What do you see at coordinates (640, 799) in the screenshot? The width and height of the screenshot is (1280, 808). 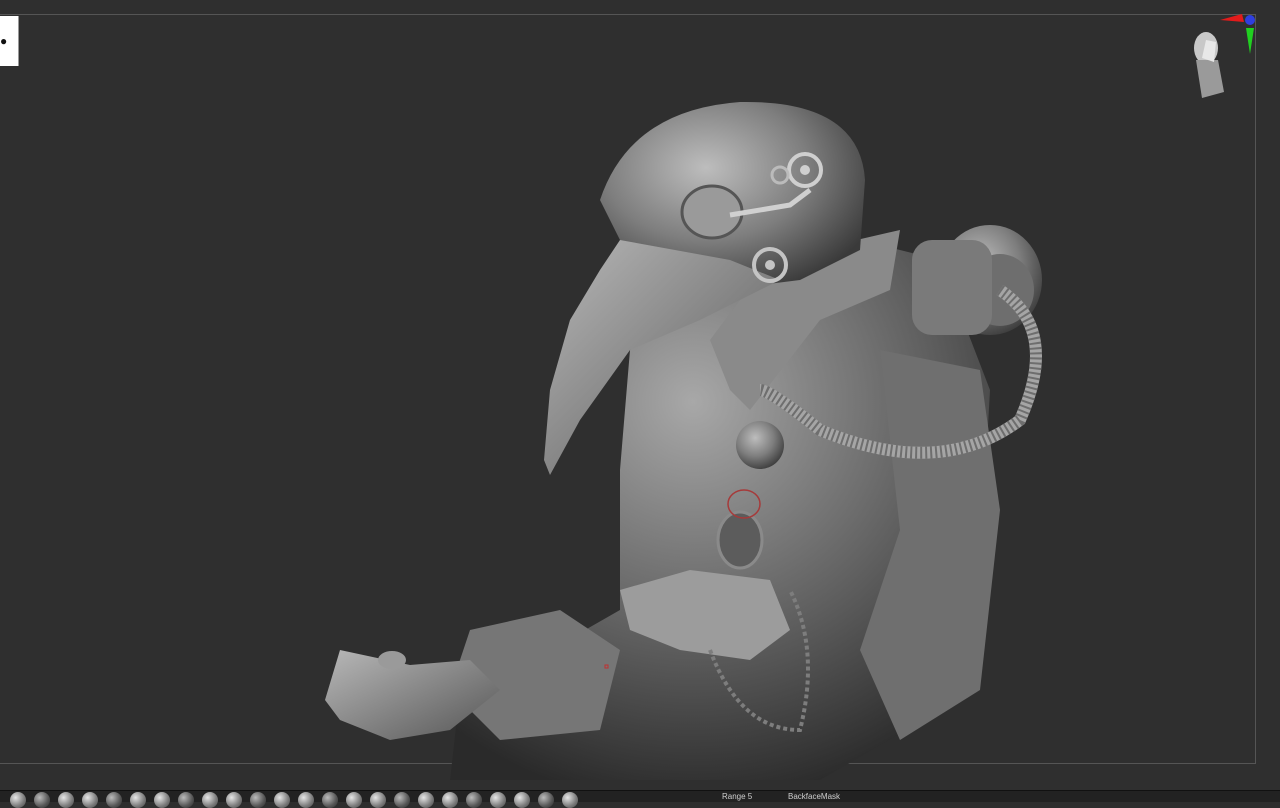 I see `brush-shelf` at bounding box center [640, 799].